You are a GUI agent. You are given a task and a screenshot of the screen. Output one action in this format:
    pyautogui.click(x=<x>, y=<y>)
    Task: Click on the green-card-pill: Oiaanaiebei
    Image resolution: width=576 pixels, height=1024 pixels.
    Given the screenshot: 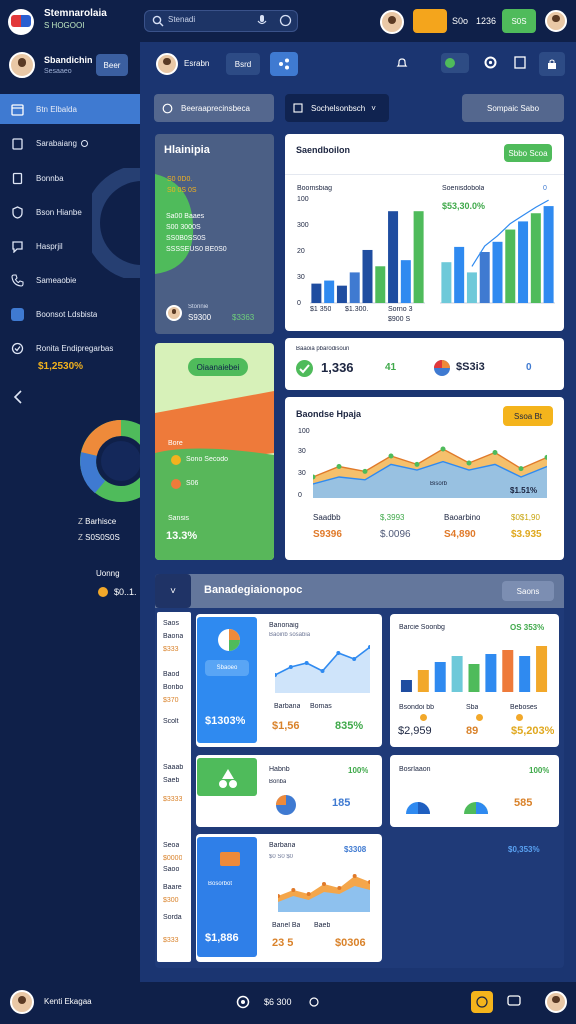 What is the action you would take?
    pyautogui.click(x=218, y=367)
    